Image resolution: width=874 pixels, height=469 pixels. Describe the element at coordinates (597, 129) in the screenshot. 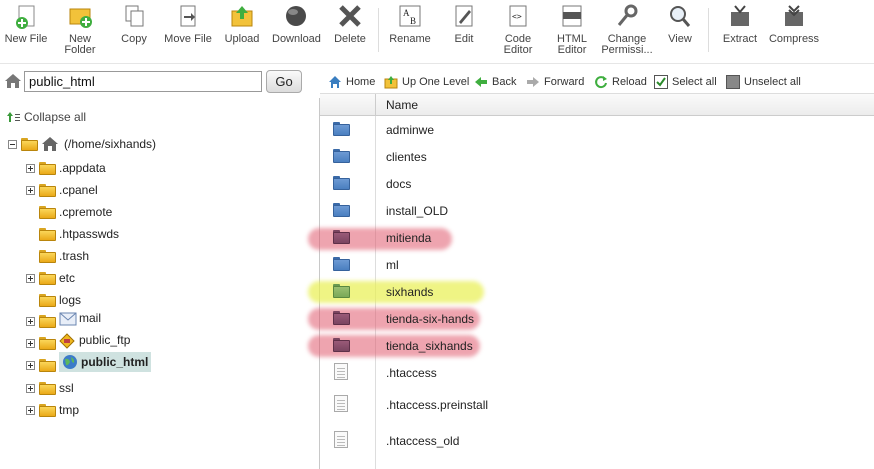

I see `table-row: adminwe` at that location.